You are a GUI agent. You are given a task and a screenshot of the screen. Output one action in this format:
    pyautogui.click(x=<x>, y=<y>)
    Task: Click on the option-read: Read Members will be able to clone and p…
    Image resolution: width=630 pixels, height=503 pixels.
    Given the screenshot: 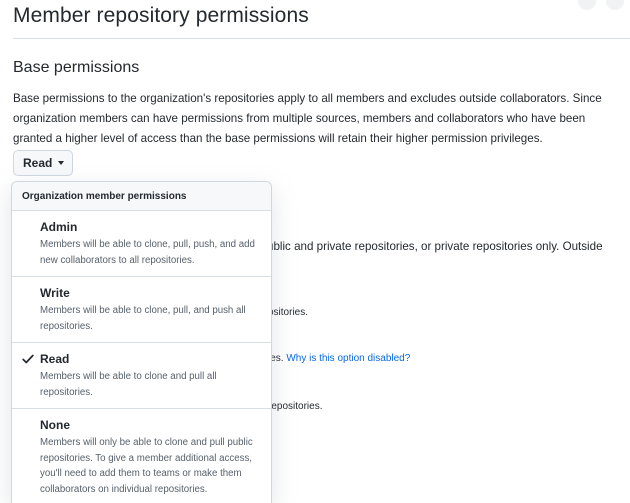 What is the action you would take?
    pyautogui.click(x=141, y=376)
    